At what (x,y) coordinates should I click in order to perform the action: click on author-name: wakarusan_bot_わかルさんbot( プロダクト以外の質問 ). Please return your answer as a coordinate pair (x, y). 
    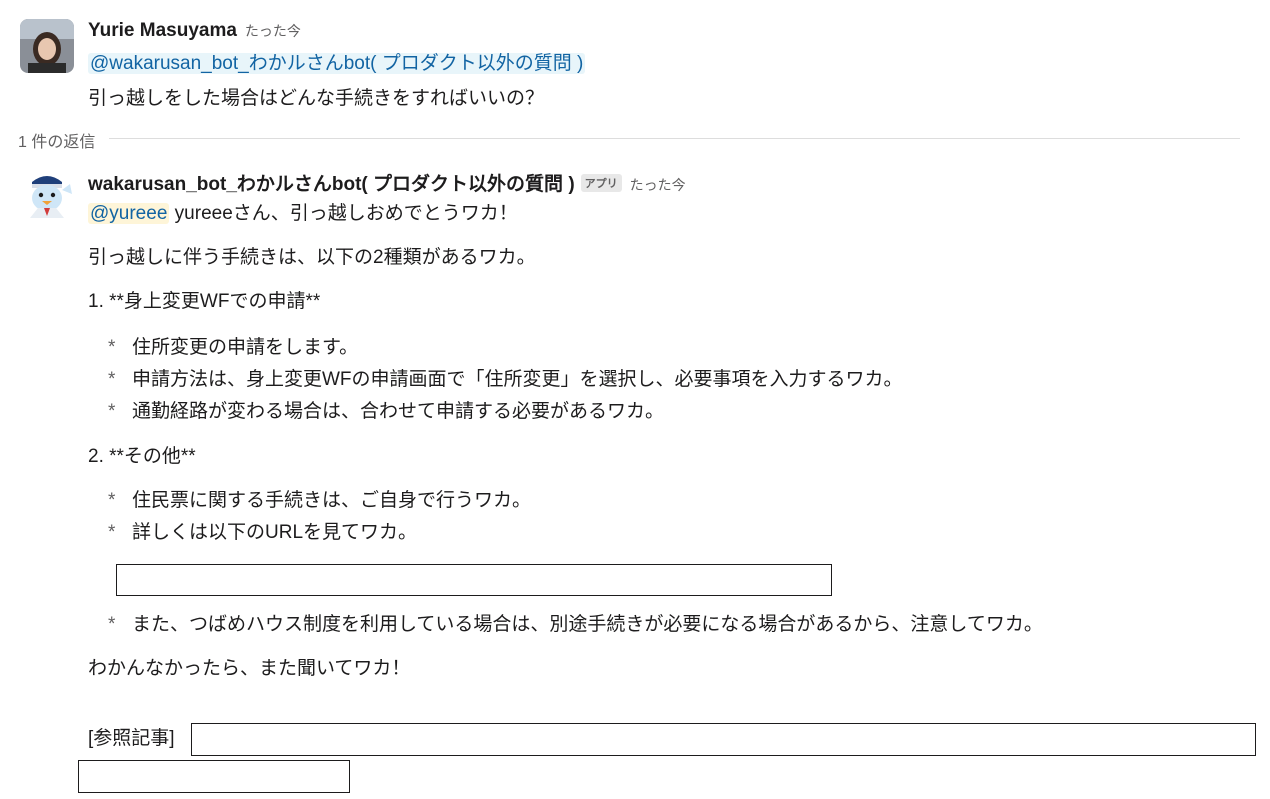
    Looking at the image, I should click on (331, 184).